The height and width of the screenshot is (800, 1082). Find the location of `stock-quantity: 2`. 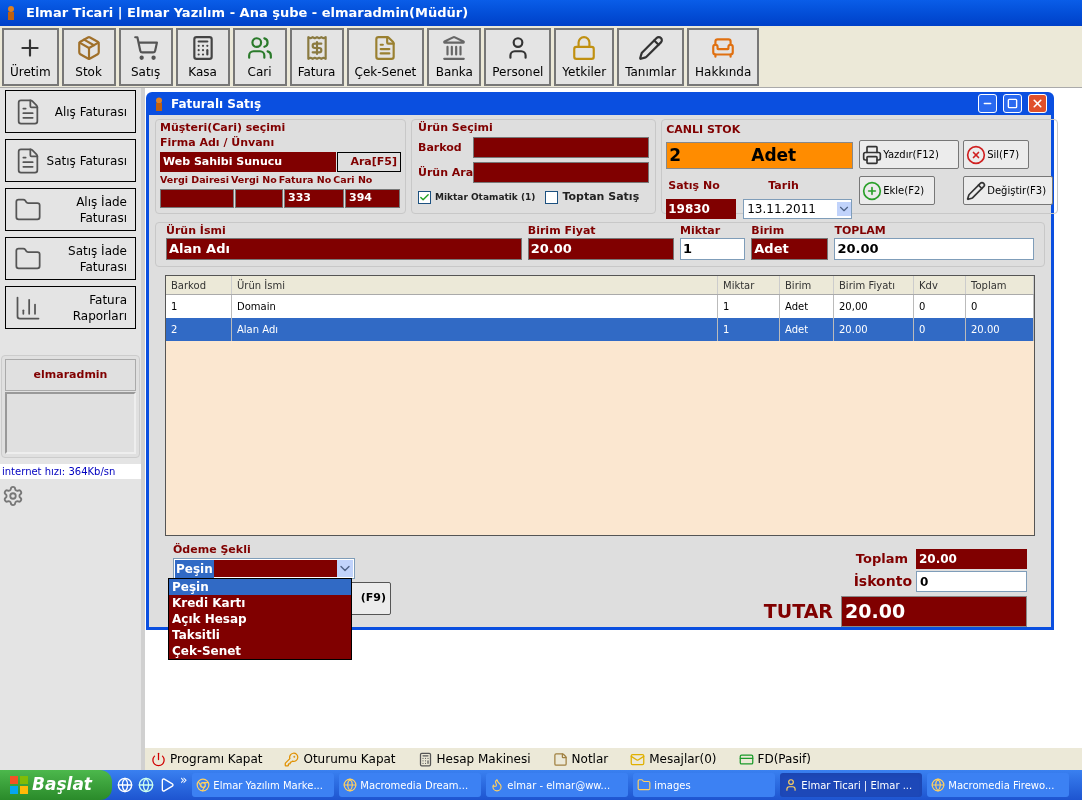

stock-quantity: 2 is located at coordinates (675, 155).